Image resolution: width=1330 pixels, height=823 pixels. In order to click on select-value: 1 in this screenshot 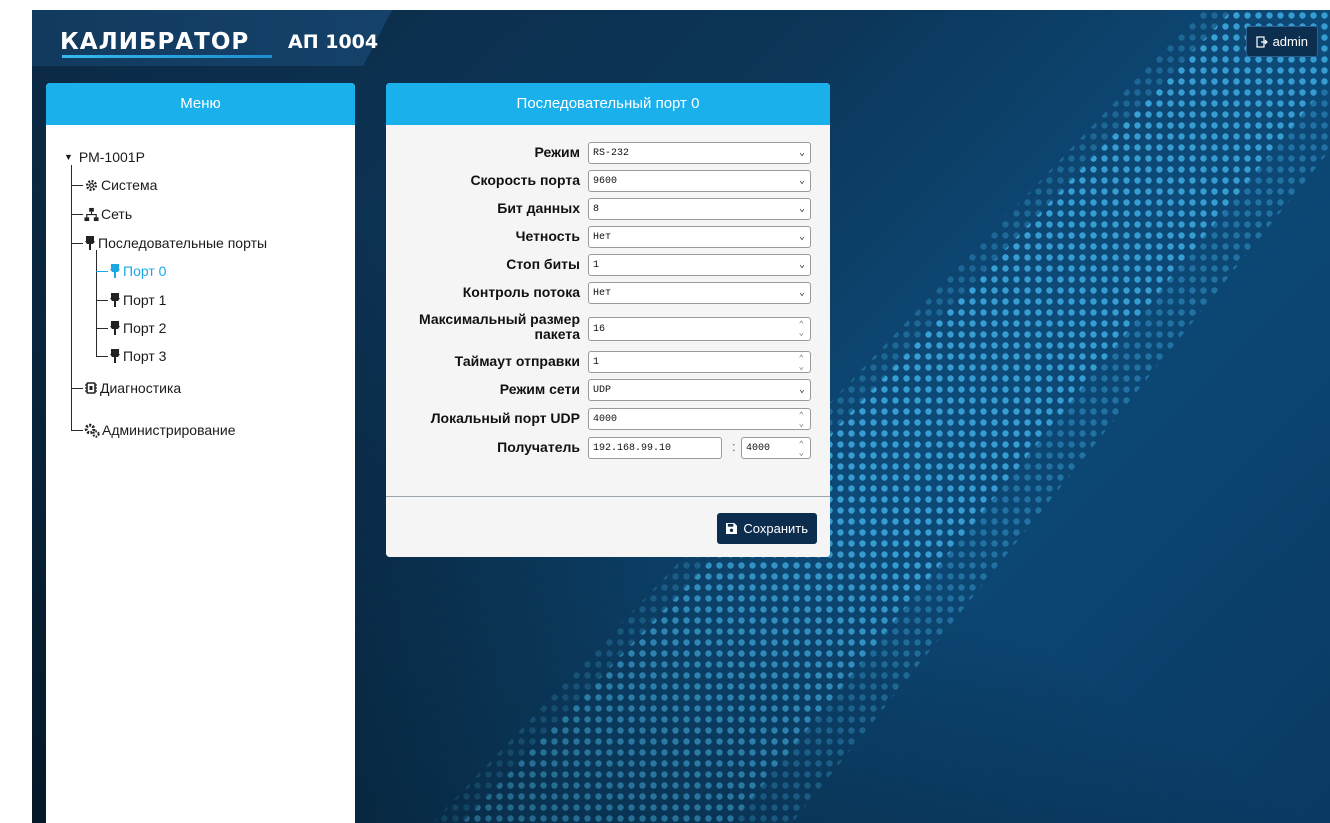, I will do `click(596, 265)`.